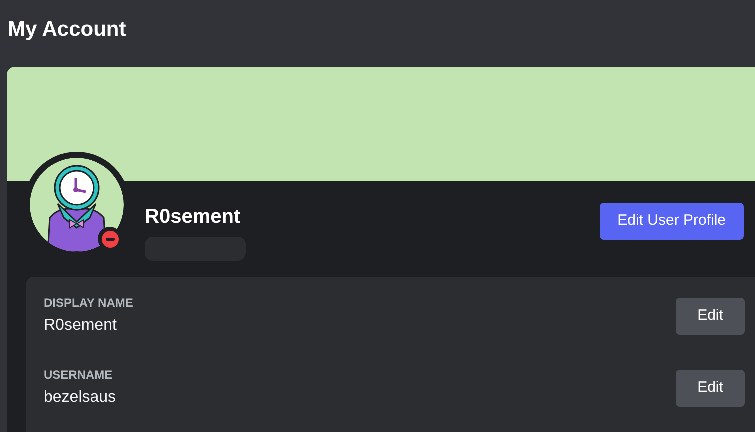 This screenshot has width=755, height=432. Describe the element at coordinates (89, 303) in the screenshot. I see `field-label: DISPLAY NAME` at that location.